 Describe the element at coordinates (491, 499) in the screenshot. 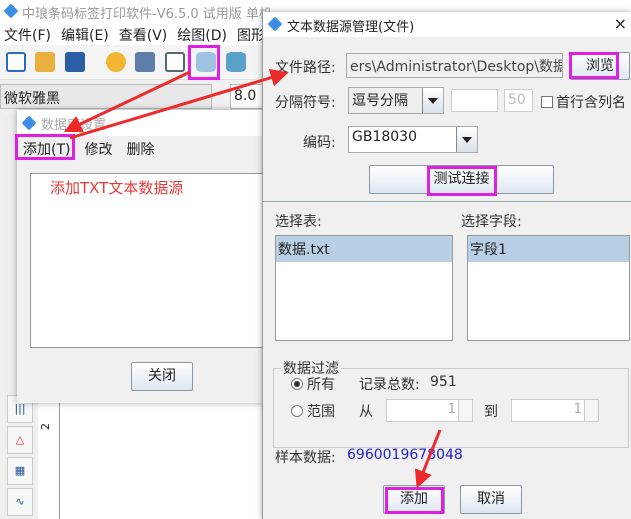

I see `cancel-button: 取消` at that location.